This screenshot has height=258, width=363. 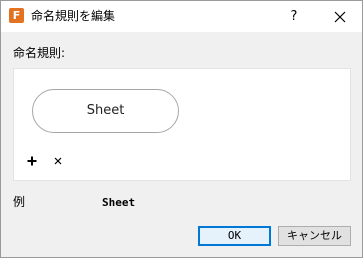 I want to click on plus-icon, so click(x=32, y=161).